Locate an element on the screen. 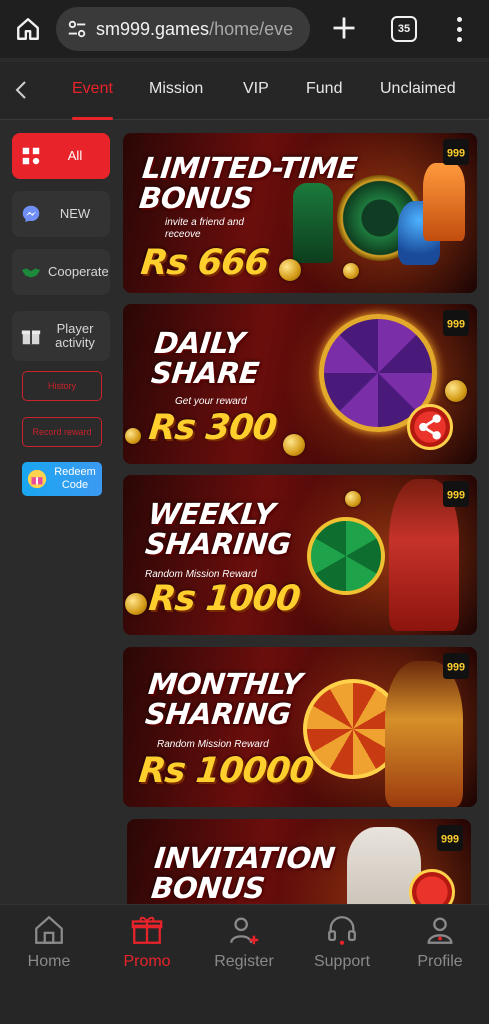 This screenshot has width=489, height=1024. back-arrow-icon is located at coordinates (22, 90).